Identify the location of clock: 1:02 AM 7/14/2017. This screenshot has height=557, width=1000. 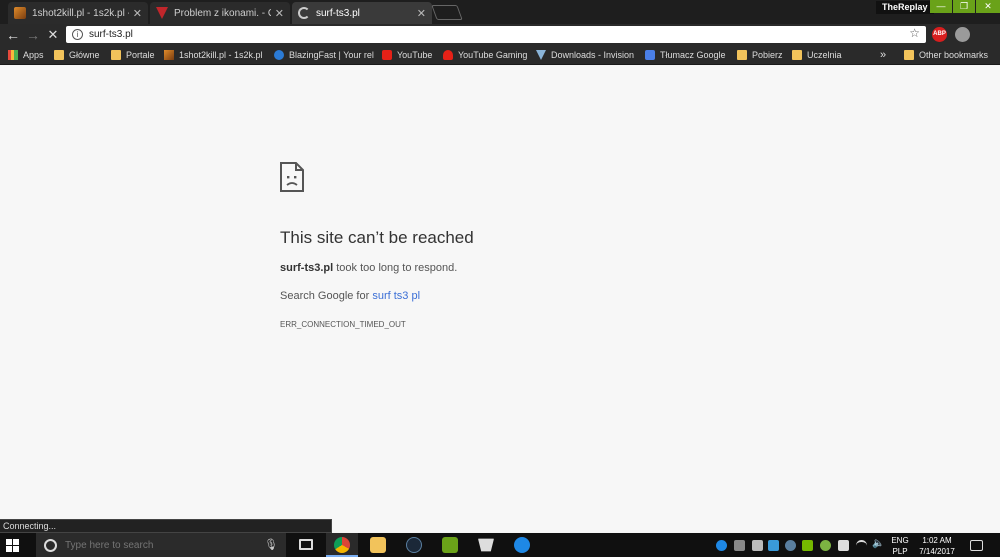
(937, 546).